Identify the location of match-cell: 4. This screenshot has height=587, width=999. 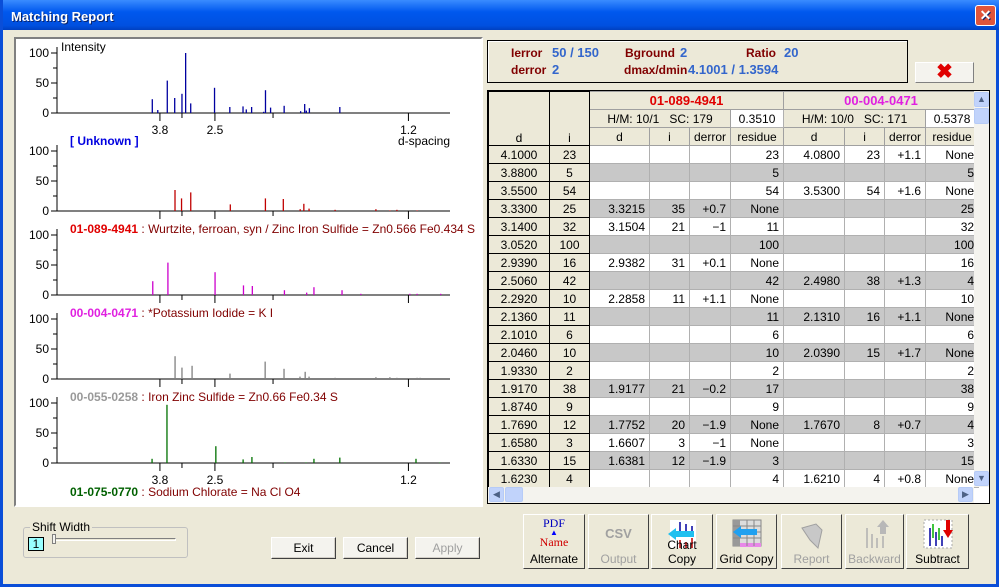
(952, 280).